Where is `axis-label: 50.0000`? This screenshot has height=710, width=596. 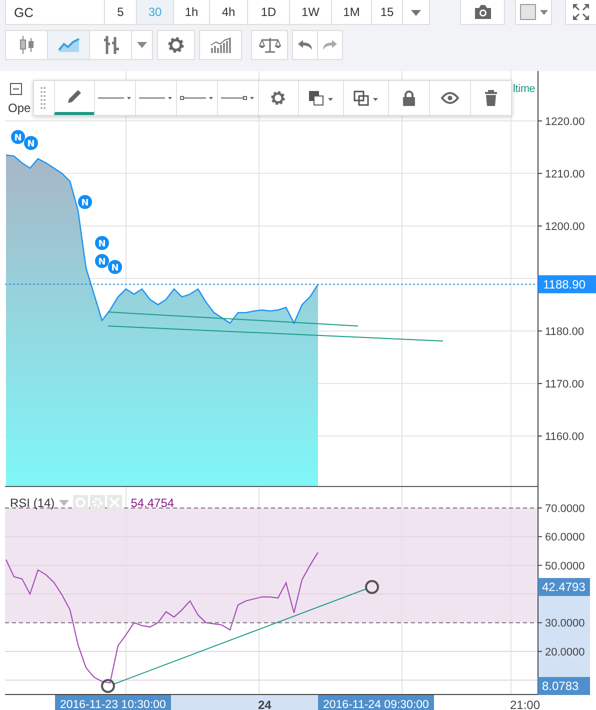
axis-label: 50.0000 is located at coordinates (565, 566).